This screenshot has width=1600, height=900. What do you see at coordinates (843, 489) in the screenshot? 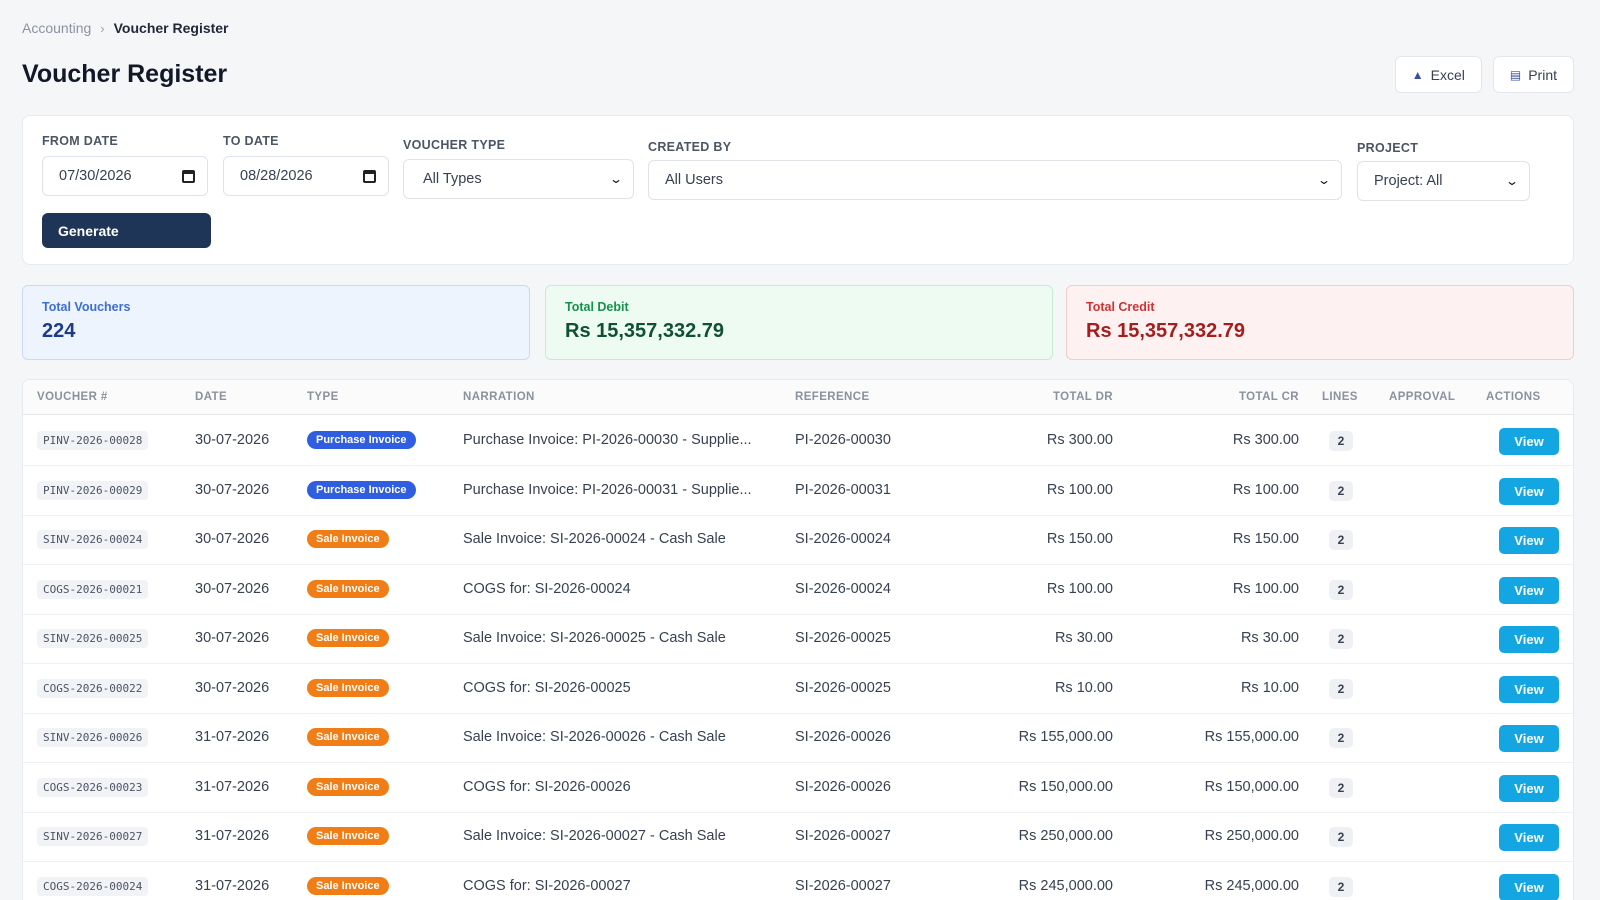
I see `voucher-reference: PI-2026-00031` at bounding box center [843, 489].